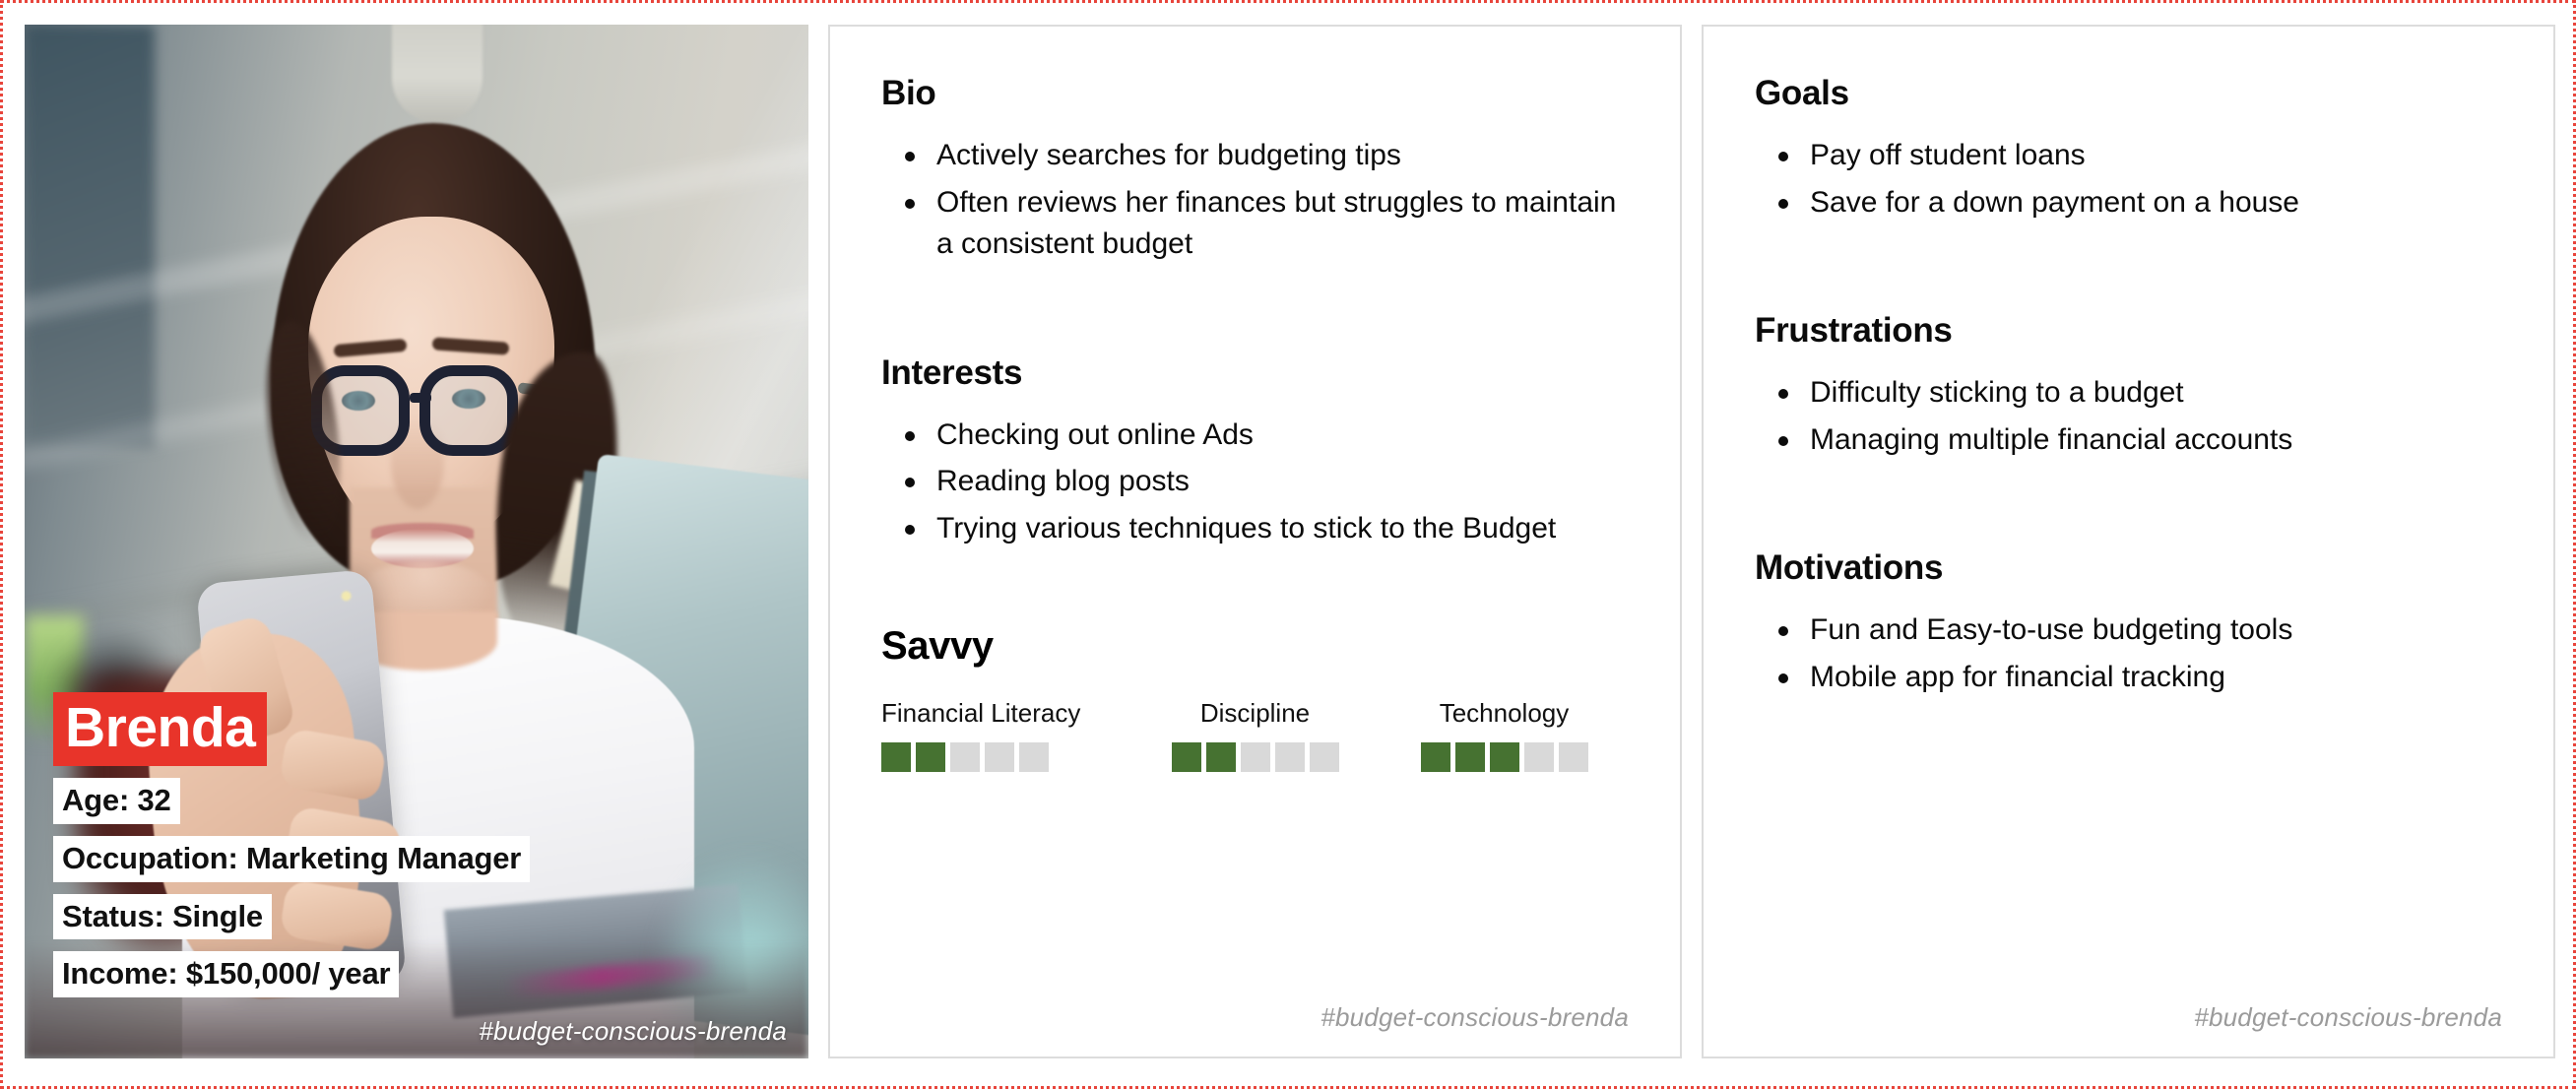  What do you see at coordinates (1849, 568) in the screenshot?
I see `motivations-title: Motivations` at bounding box center [1849, 568].